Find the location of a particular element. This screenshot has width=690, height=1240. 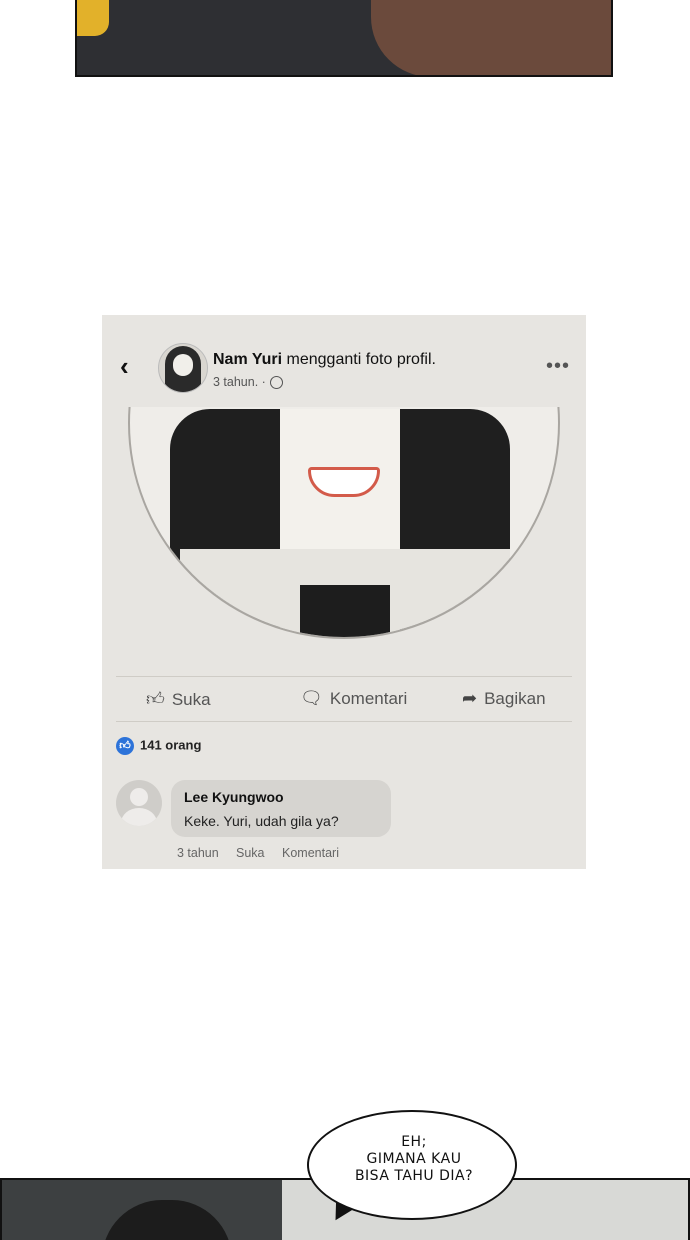

comment-like-link: Suka is located at coordinates (250, 853).